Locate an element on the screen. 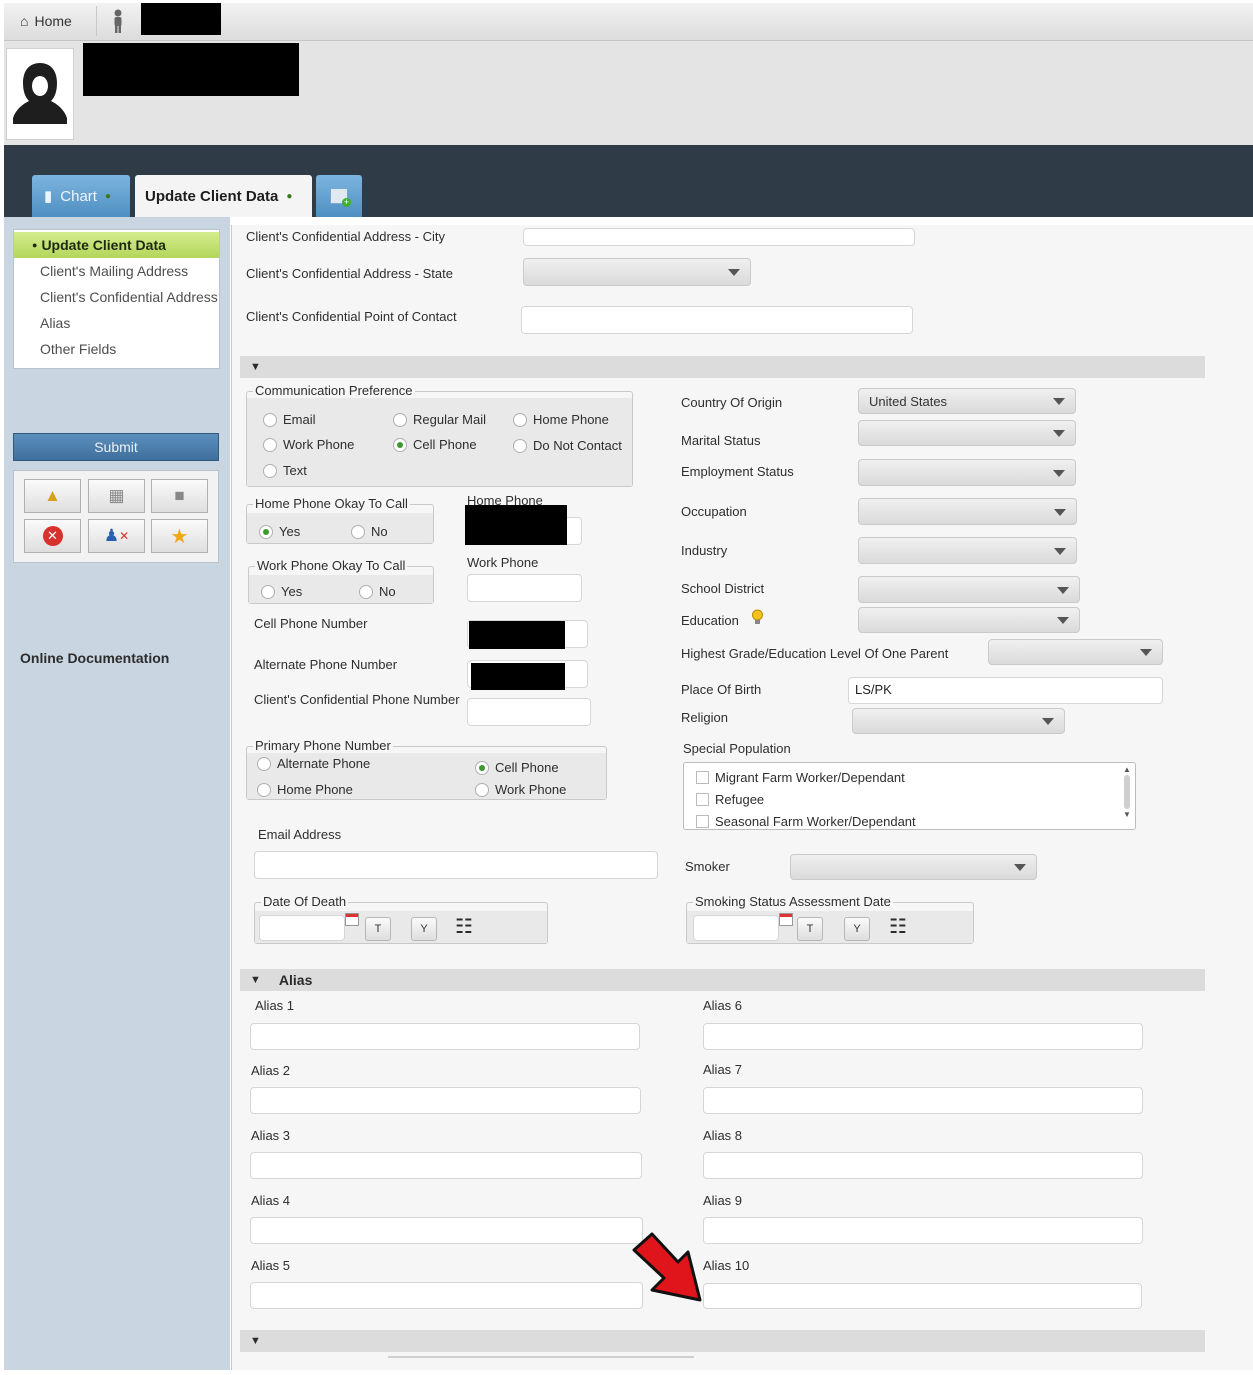 This screenshot has width=1253, height=1375. alias-section-bar: ▼ Alias is located at coordinates (722, 980).